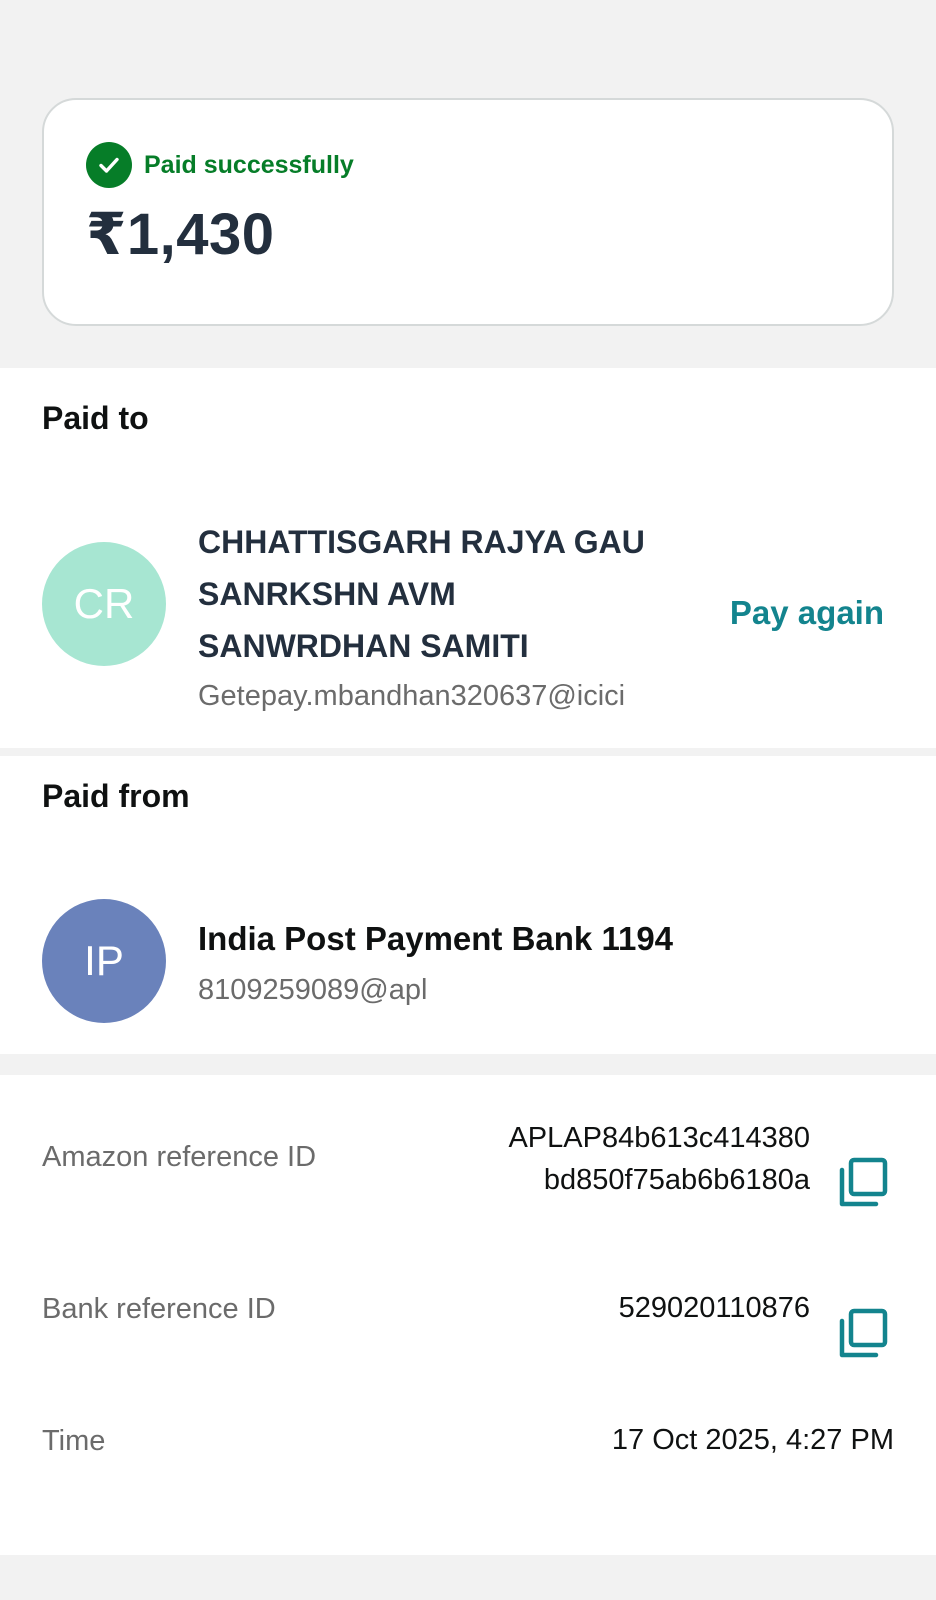  What do you see at coordinates (313, 990) in the screenshot?
I see `payer-upi-id: 8109259089@apl` at bounding box center [313, 990].